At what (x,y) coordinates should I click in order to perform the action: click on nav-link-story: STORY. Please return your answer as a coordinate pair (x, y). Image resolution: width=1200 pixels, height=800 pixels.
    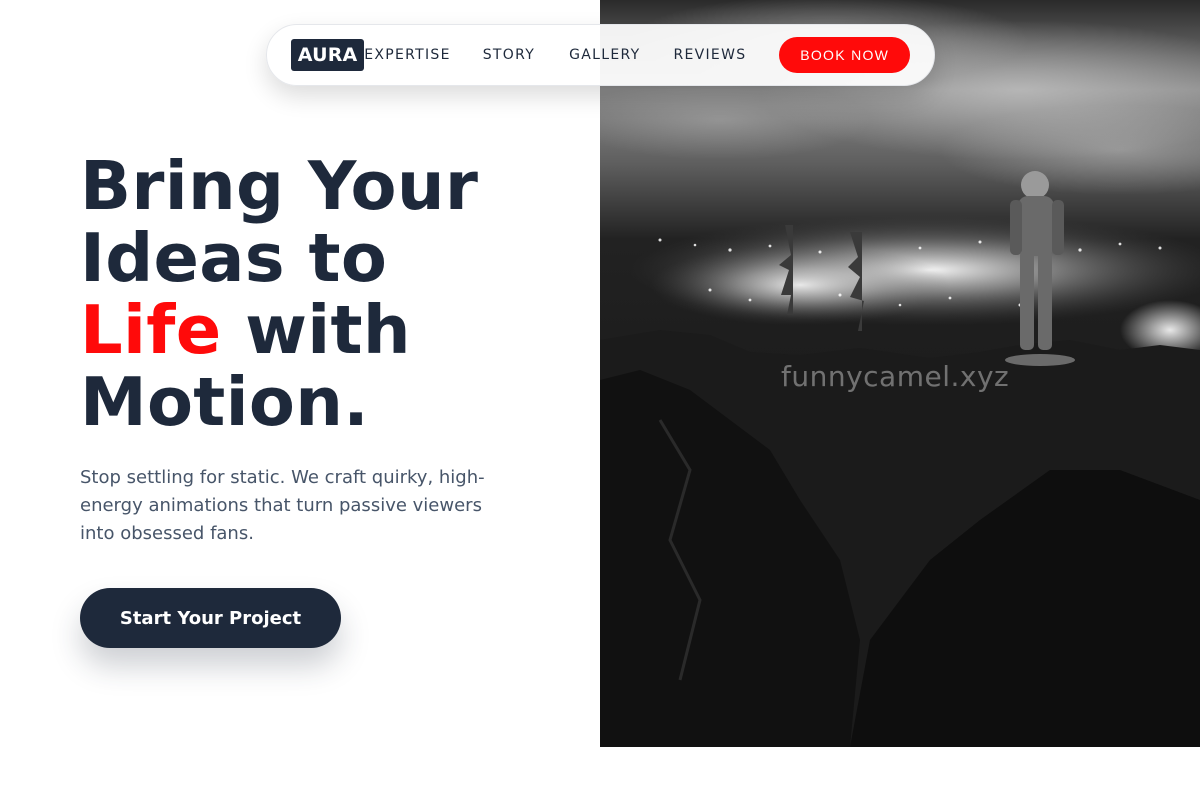
    Looking at the image, I should click on (509, 55).